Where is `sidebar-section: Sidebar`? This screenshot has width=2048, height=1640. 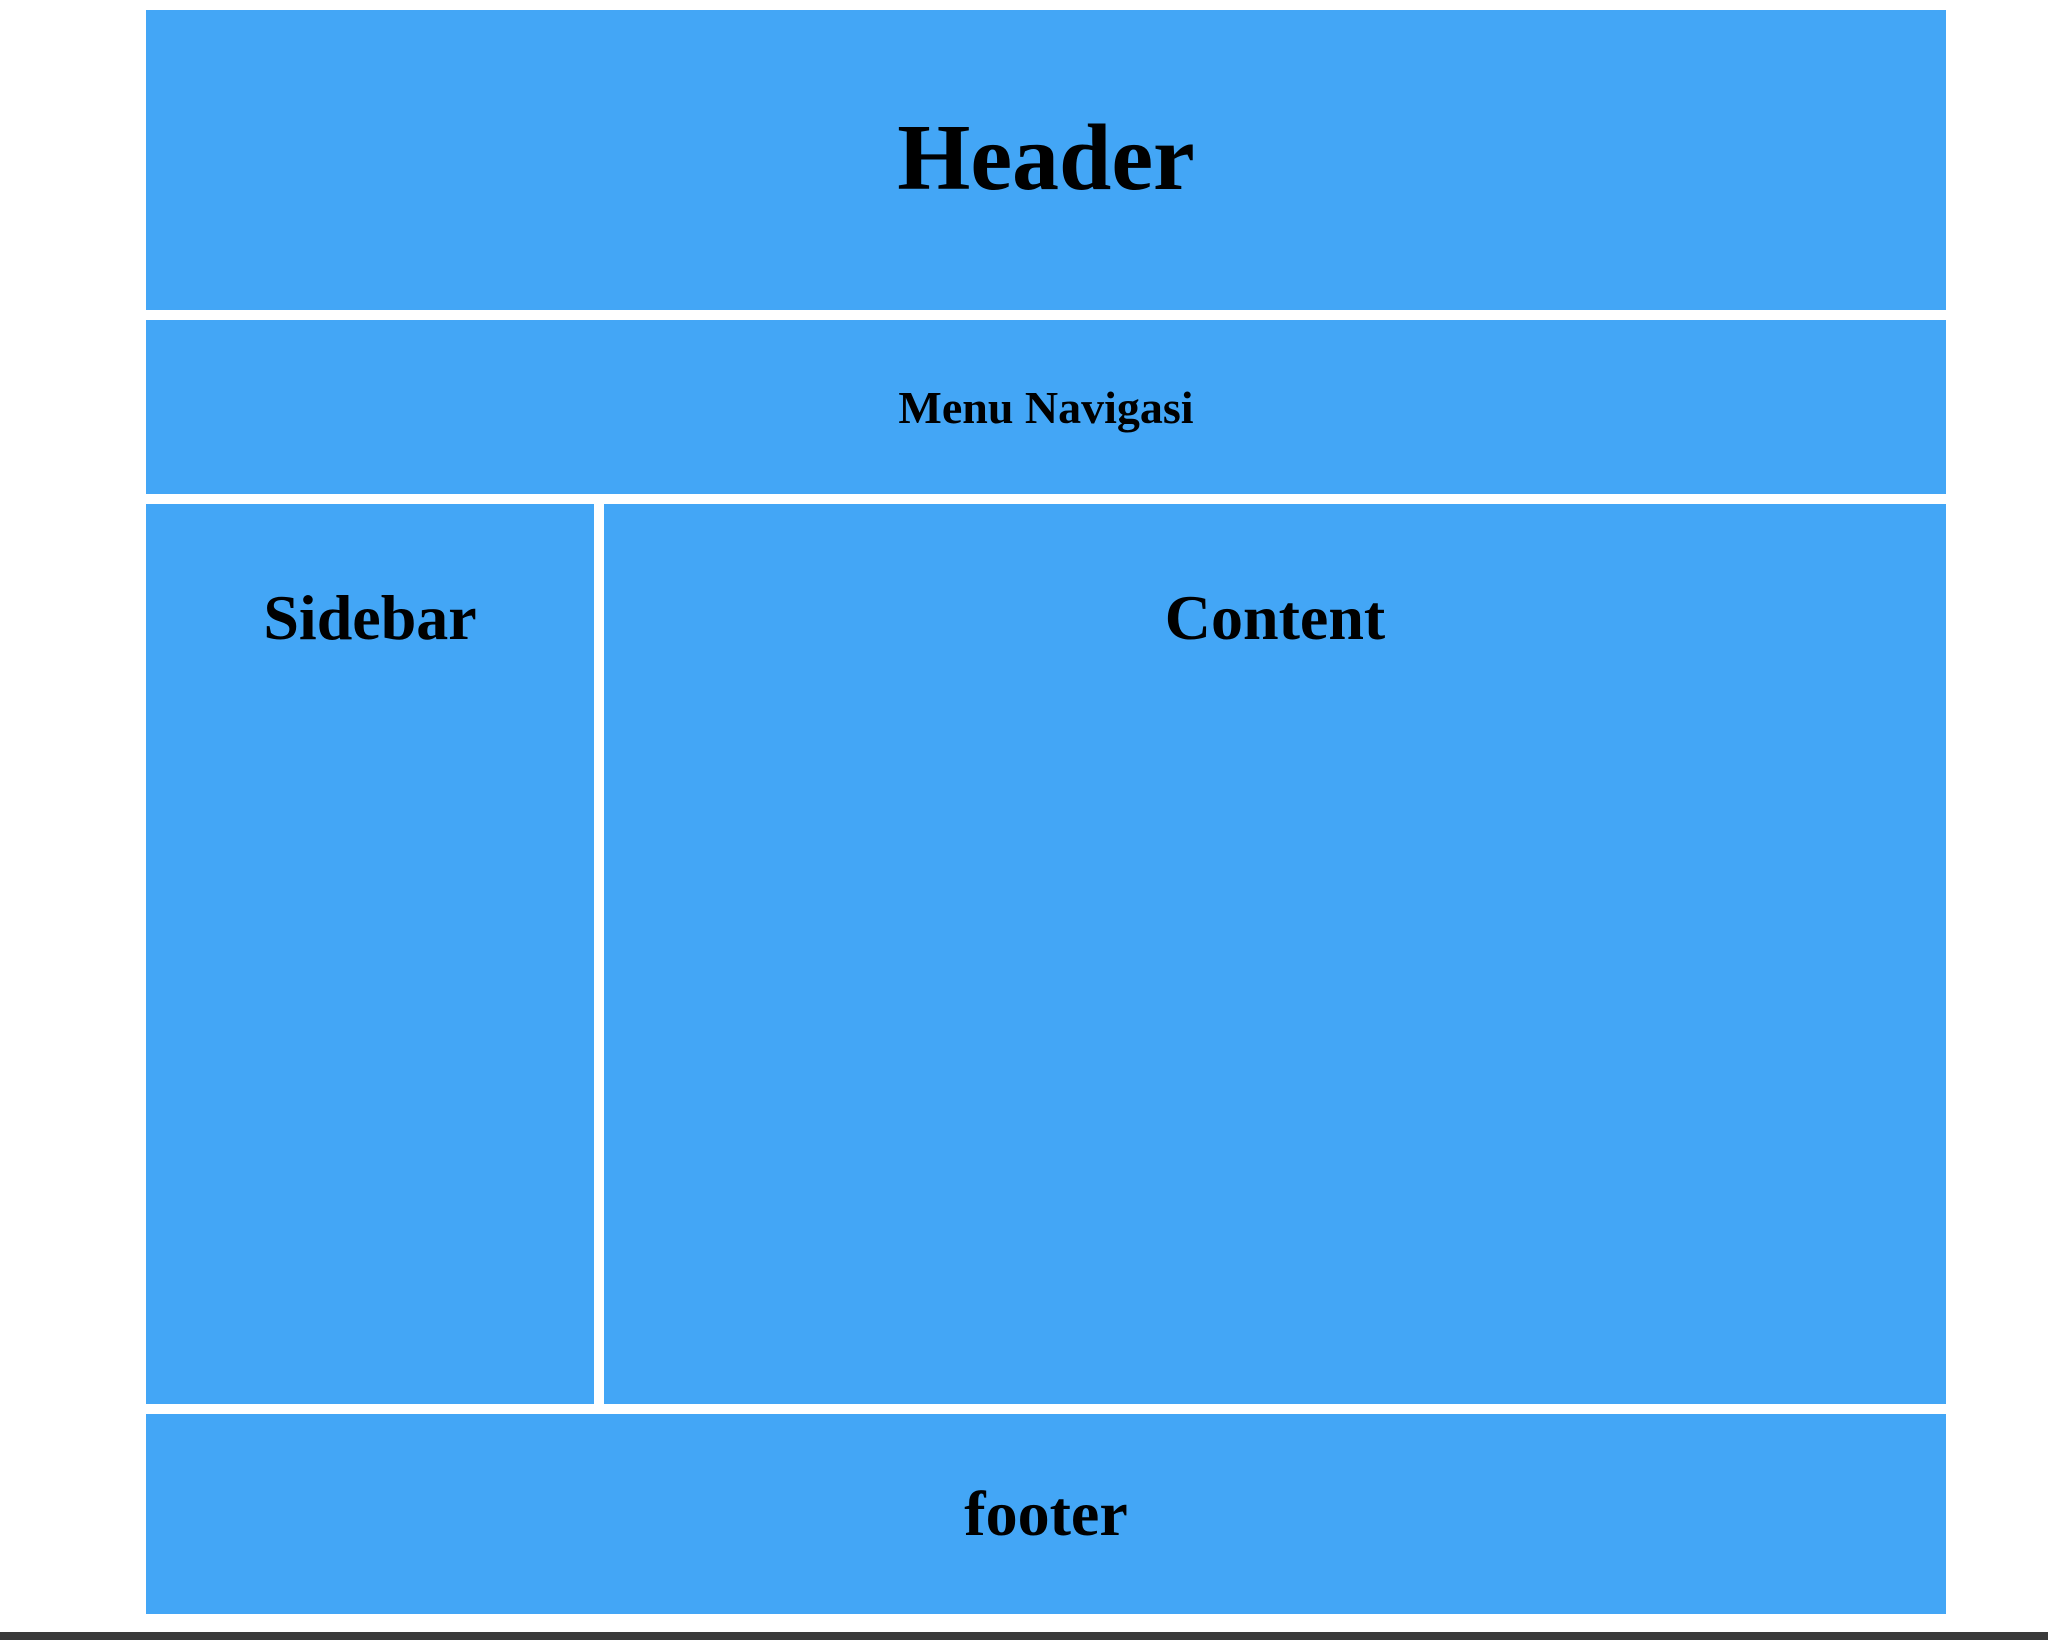 sidebar-section: Sidebar is located at coordinates (370, 954).